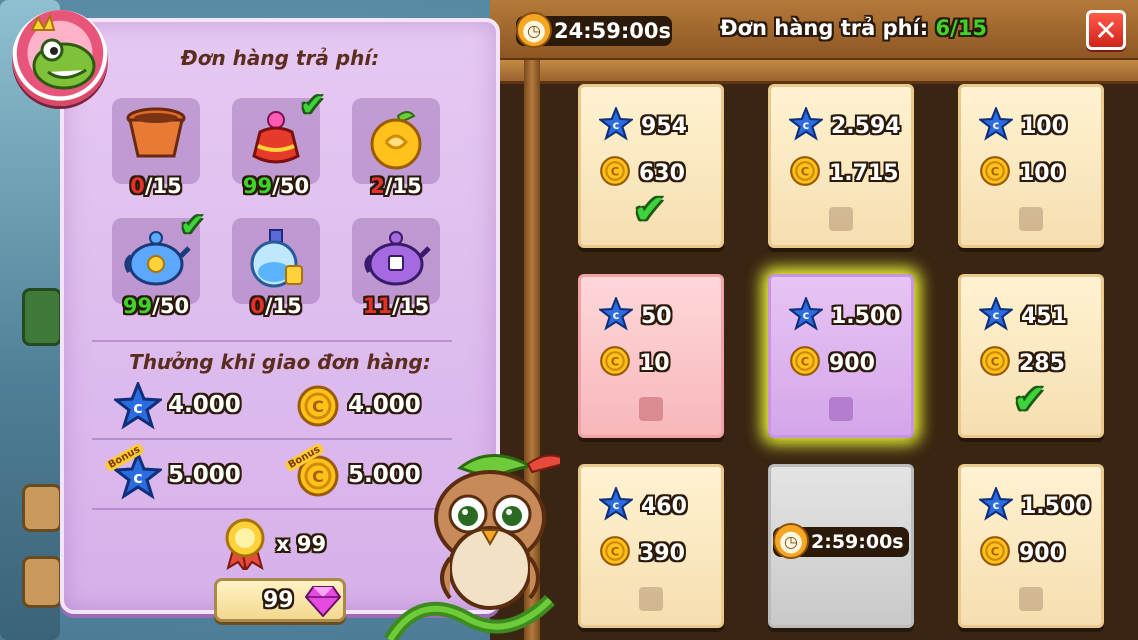 The width and height of the screenshot is (1138, 640). I want to click on order-coin-reward: C 100, so click(1022, 173).